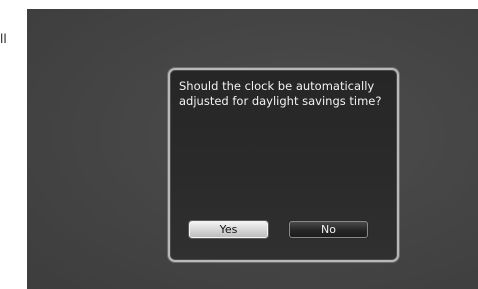  Describe the element at coordinates (328, 229) in the screenshot. I see `no-button: No` at that location.